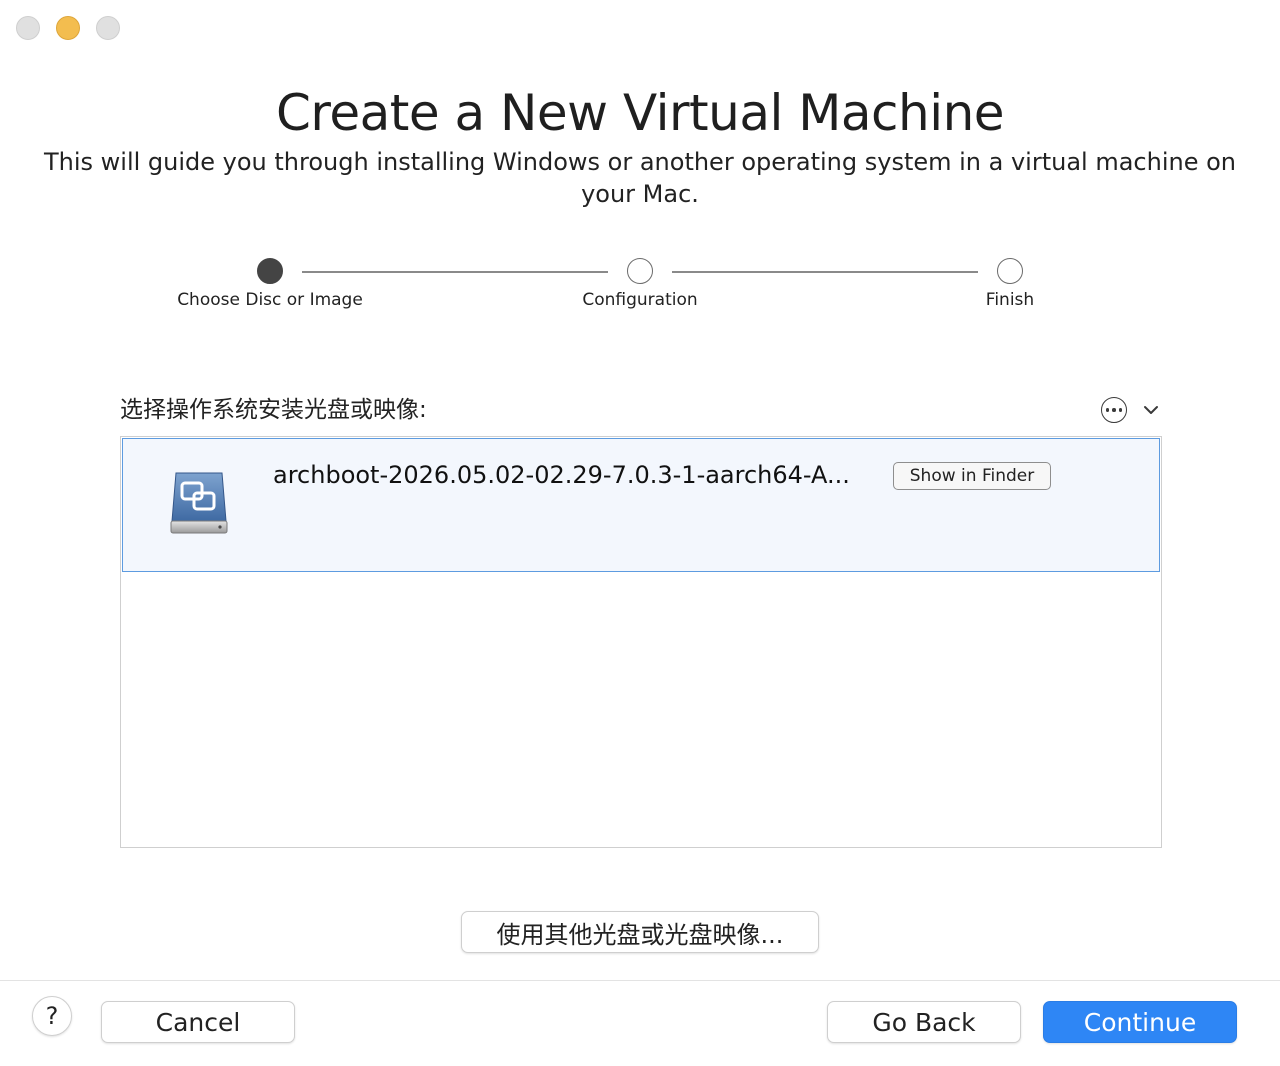  Describe the element at coordinates (924, 1022) in the screenshot. I see `go-back-button: Go Back` at that location.